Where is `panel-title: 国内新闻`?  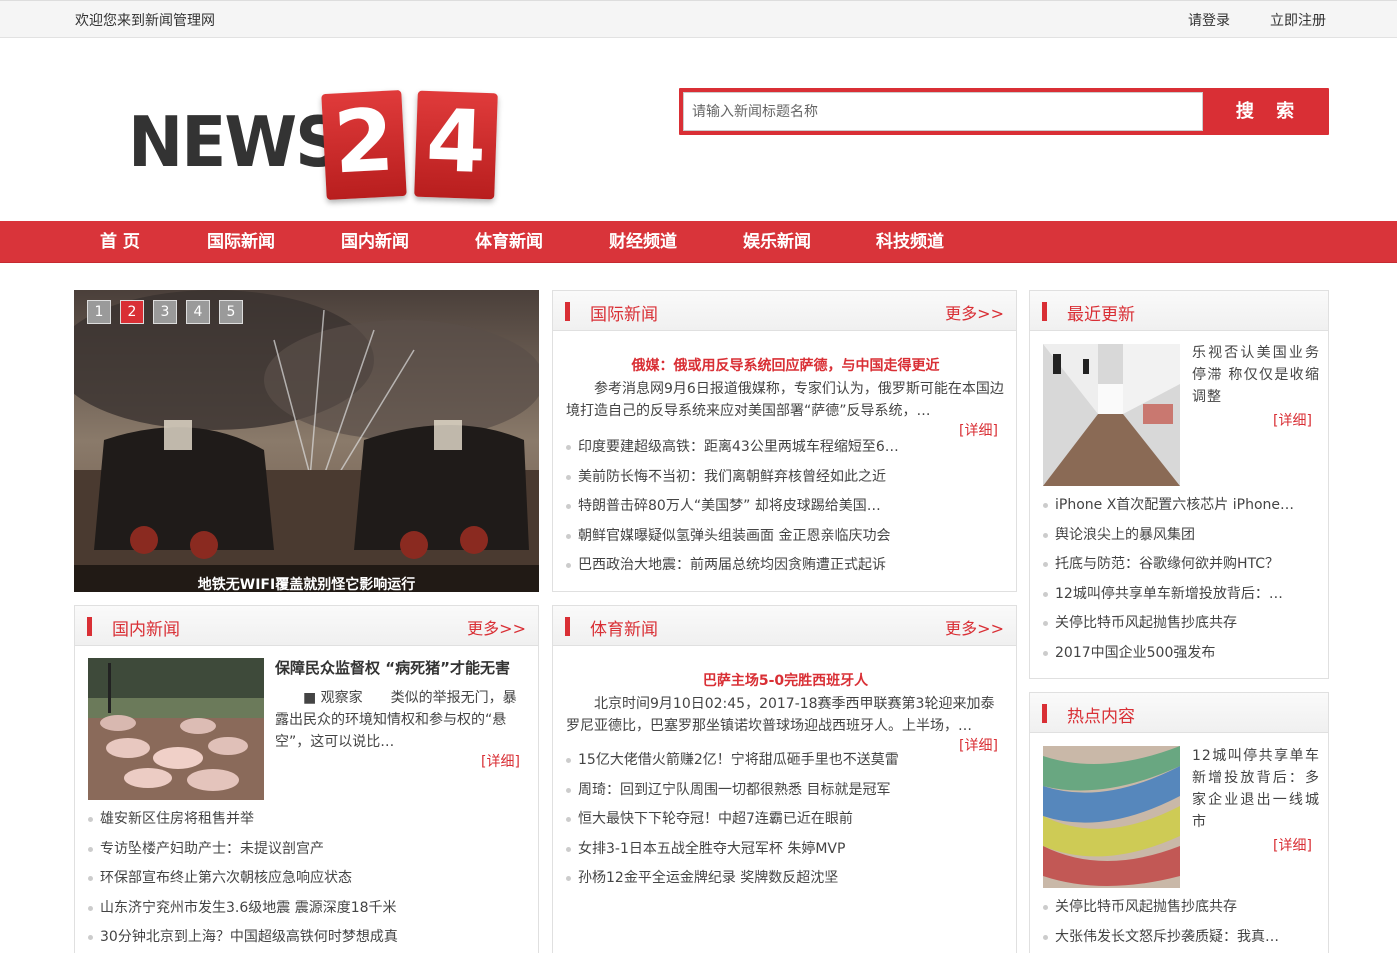 panel-title: 国内新闻 is located at coordinates (146, 630).